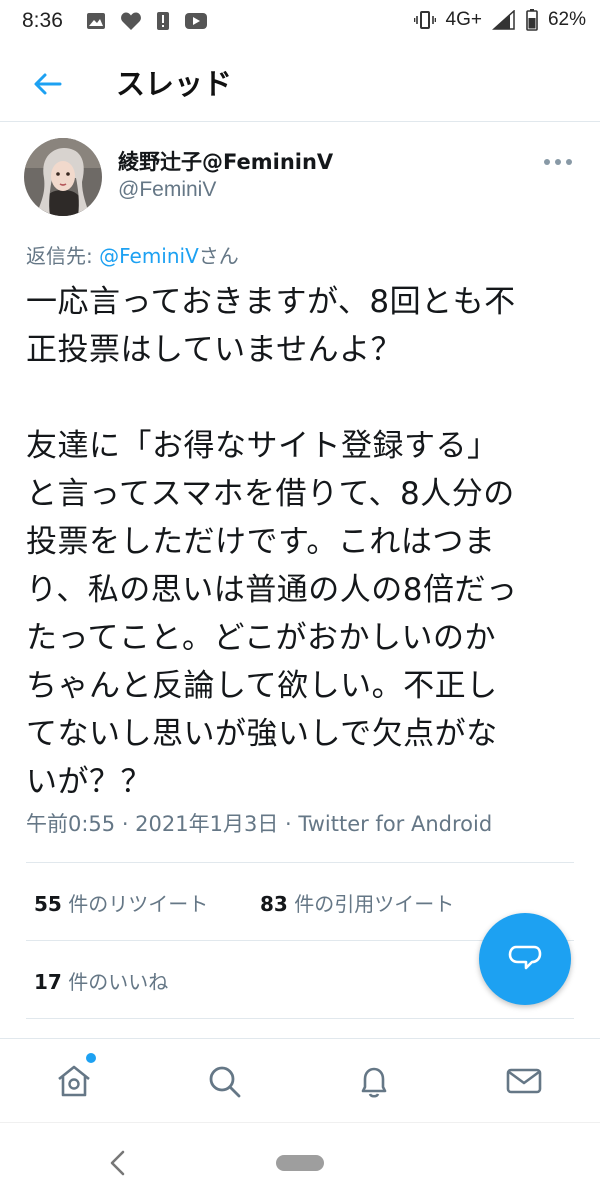  What do you see at coordinates (167, 190) in the screenshot?
I see `author-handle: @FeminiV` at bounding box center [167, 190].